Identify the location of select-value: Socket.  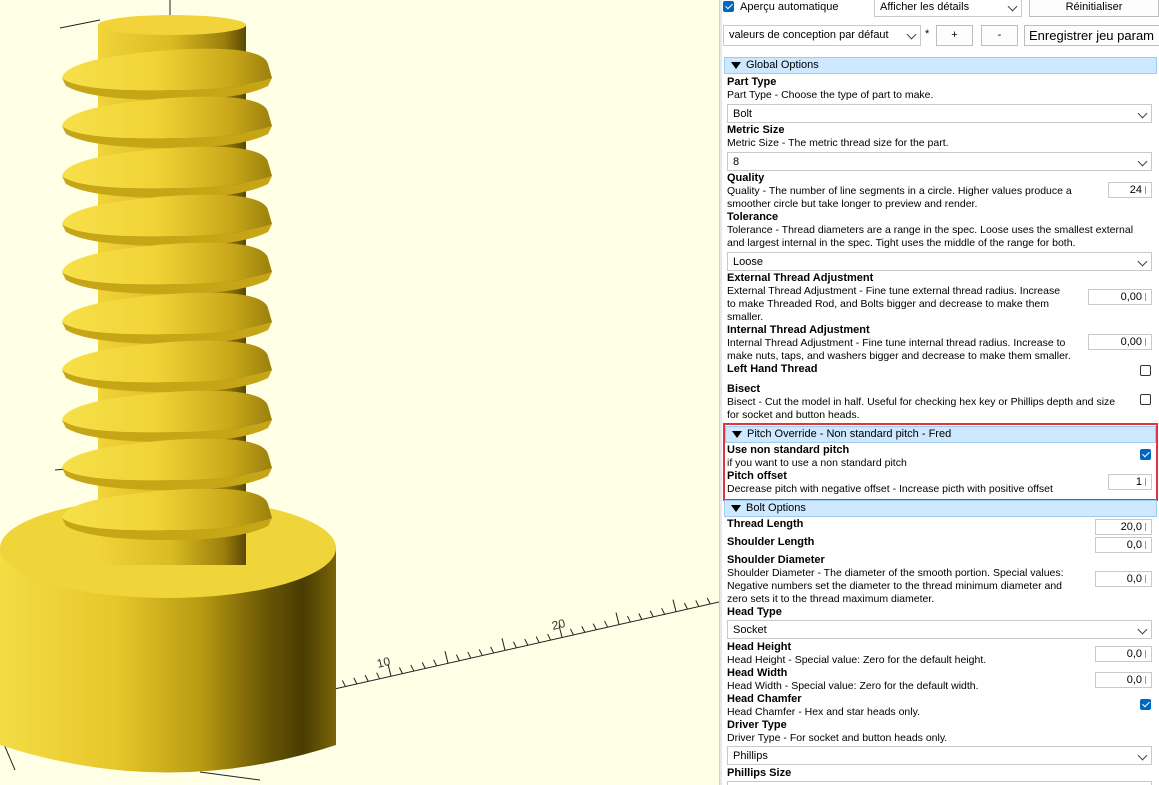
(750, 630).